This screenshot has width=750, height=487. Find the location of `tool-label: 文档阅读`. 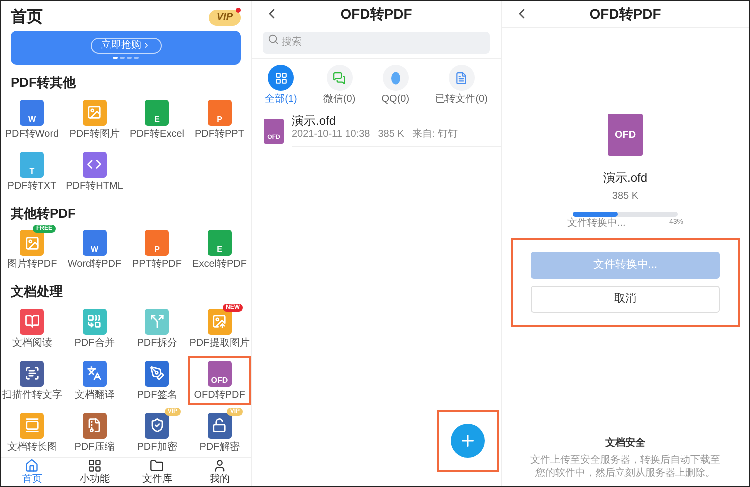

tool-label: 文档阅读 is located at coordinates (32, 343).